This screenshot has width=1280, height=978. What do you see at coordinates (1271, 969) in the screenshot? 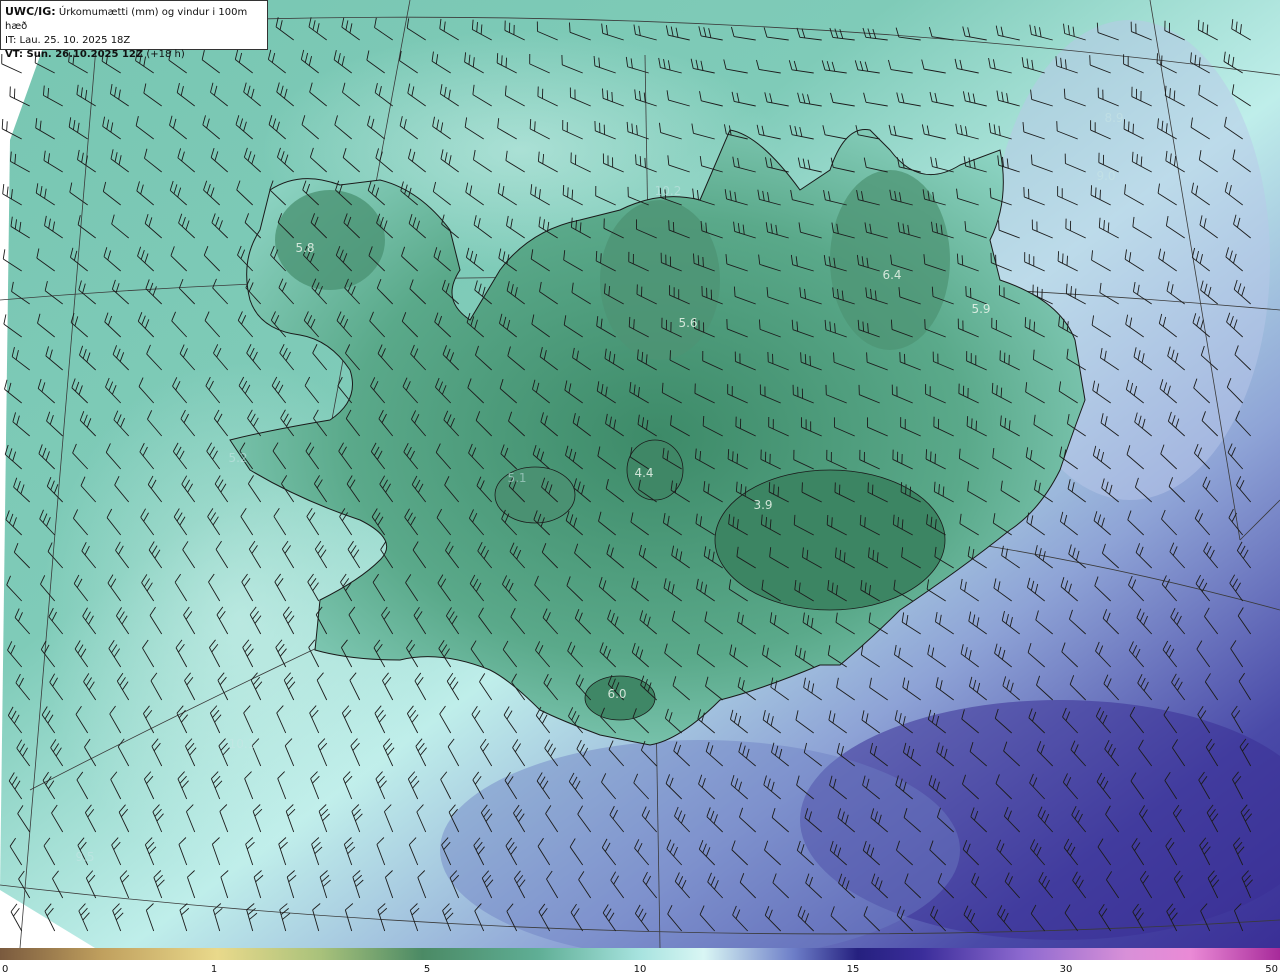
I see `colorbar-tick: 50` at bounding box center [1271, 969].